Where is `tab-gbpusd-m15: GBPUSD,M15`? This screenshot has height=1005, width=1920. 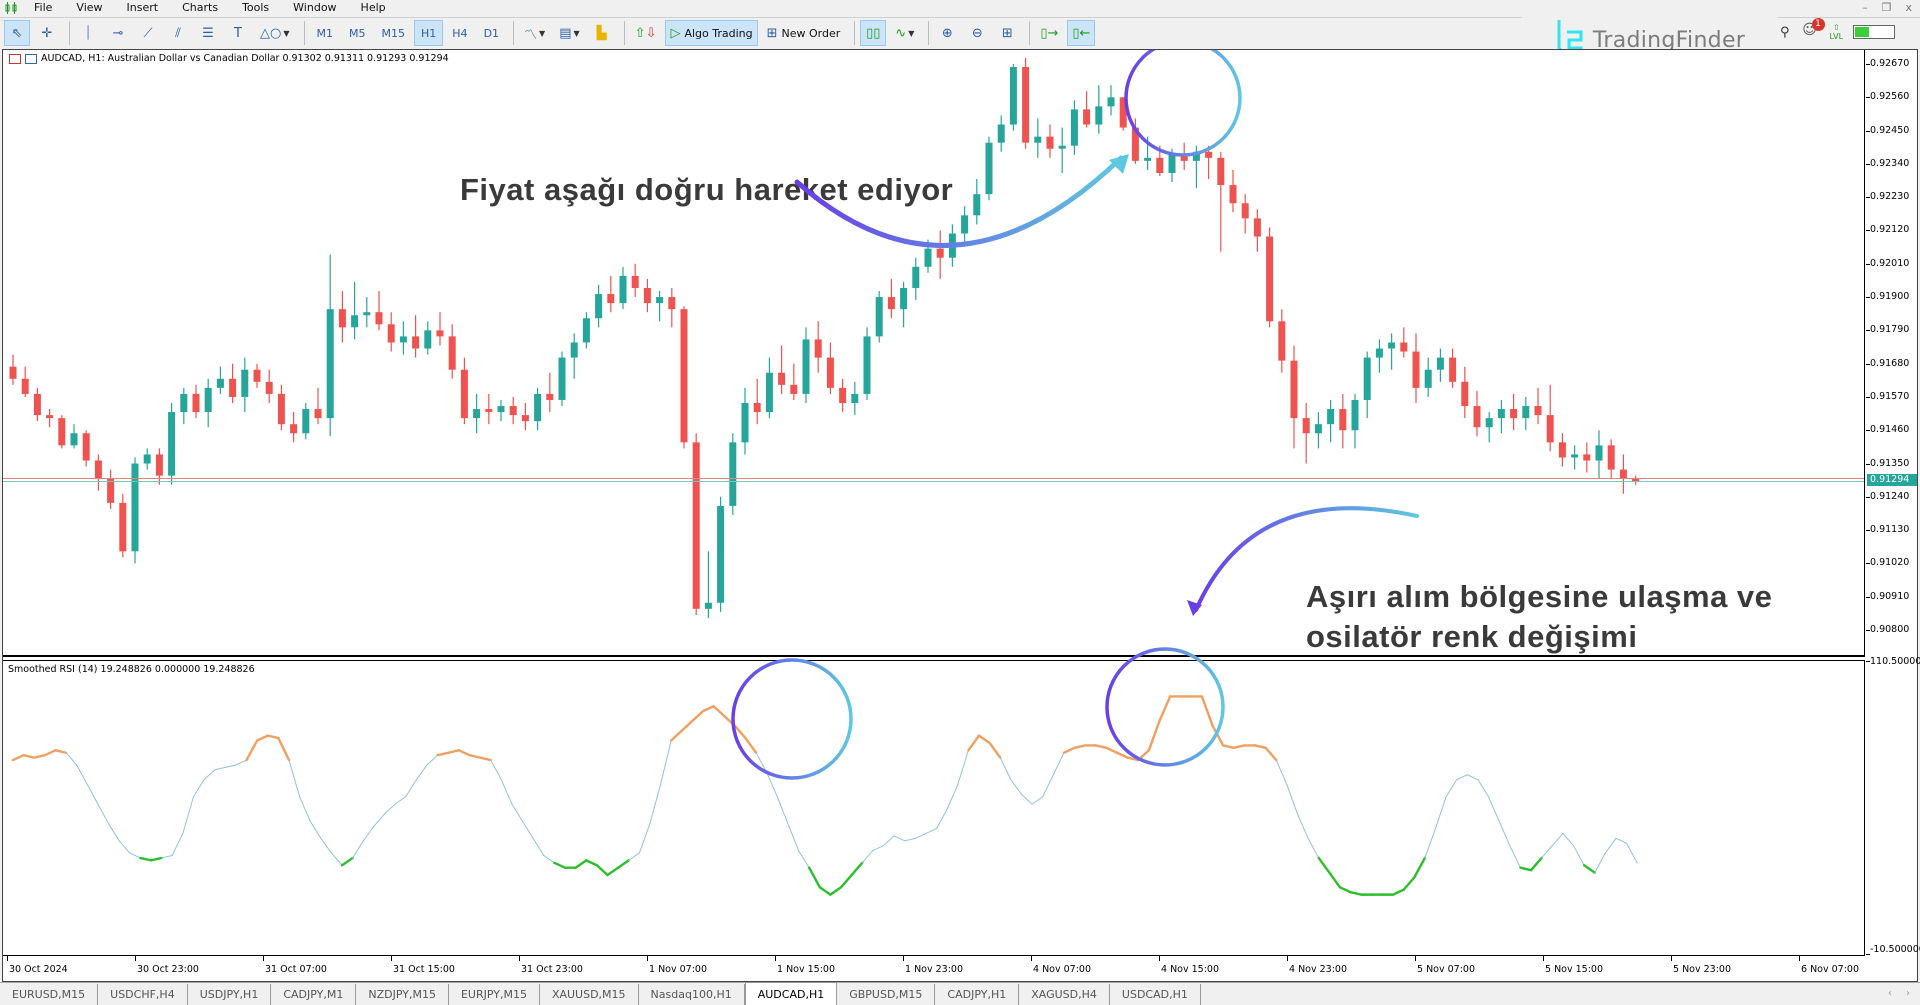 tab-gbpusd-m15: GBPUSD,M15 is located at coordinates (886, 994).